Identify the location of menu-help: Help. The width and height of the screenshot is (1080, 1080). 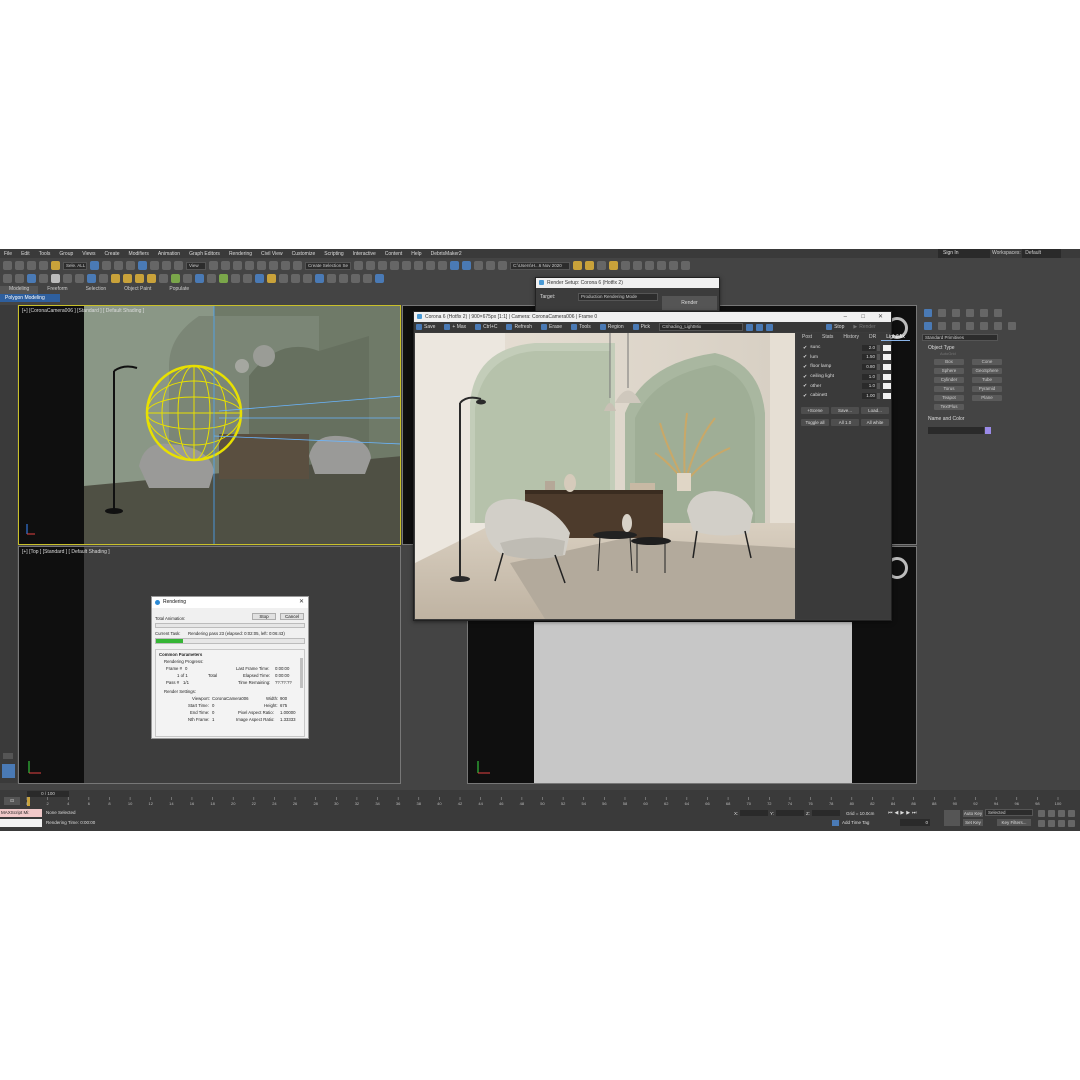
(416, 254).